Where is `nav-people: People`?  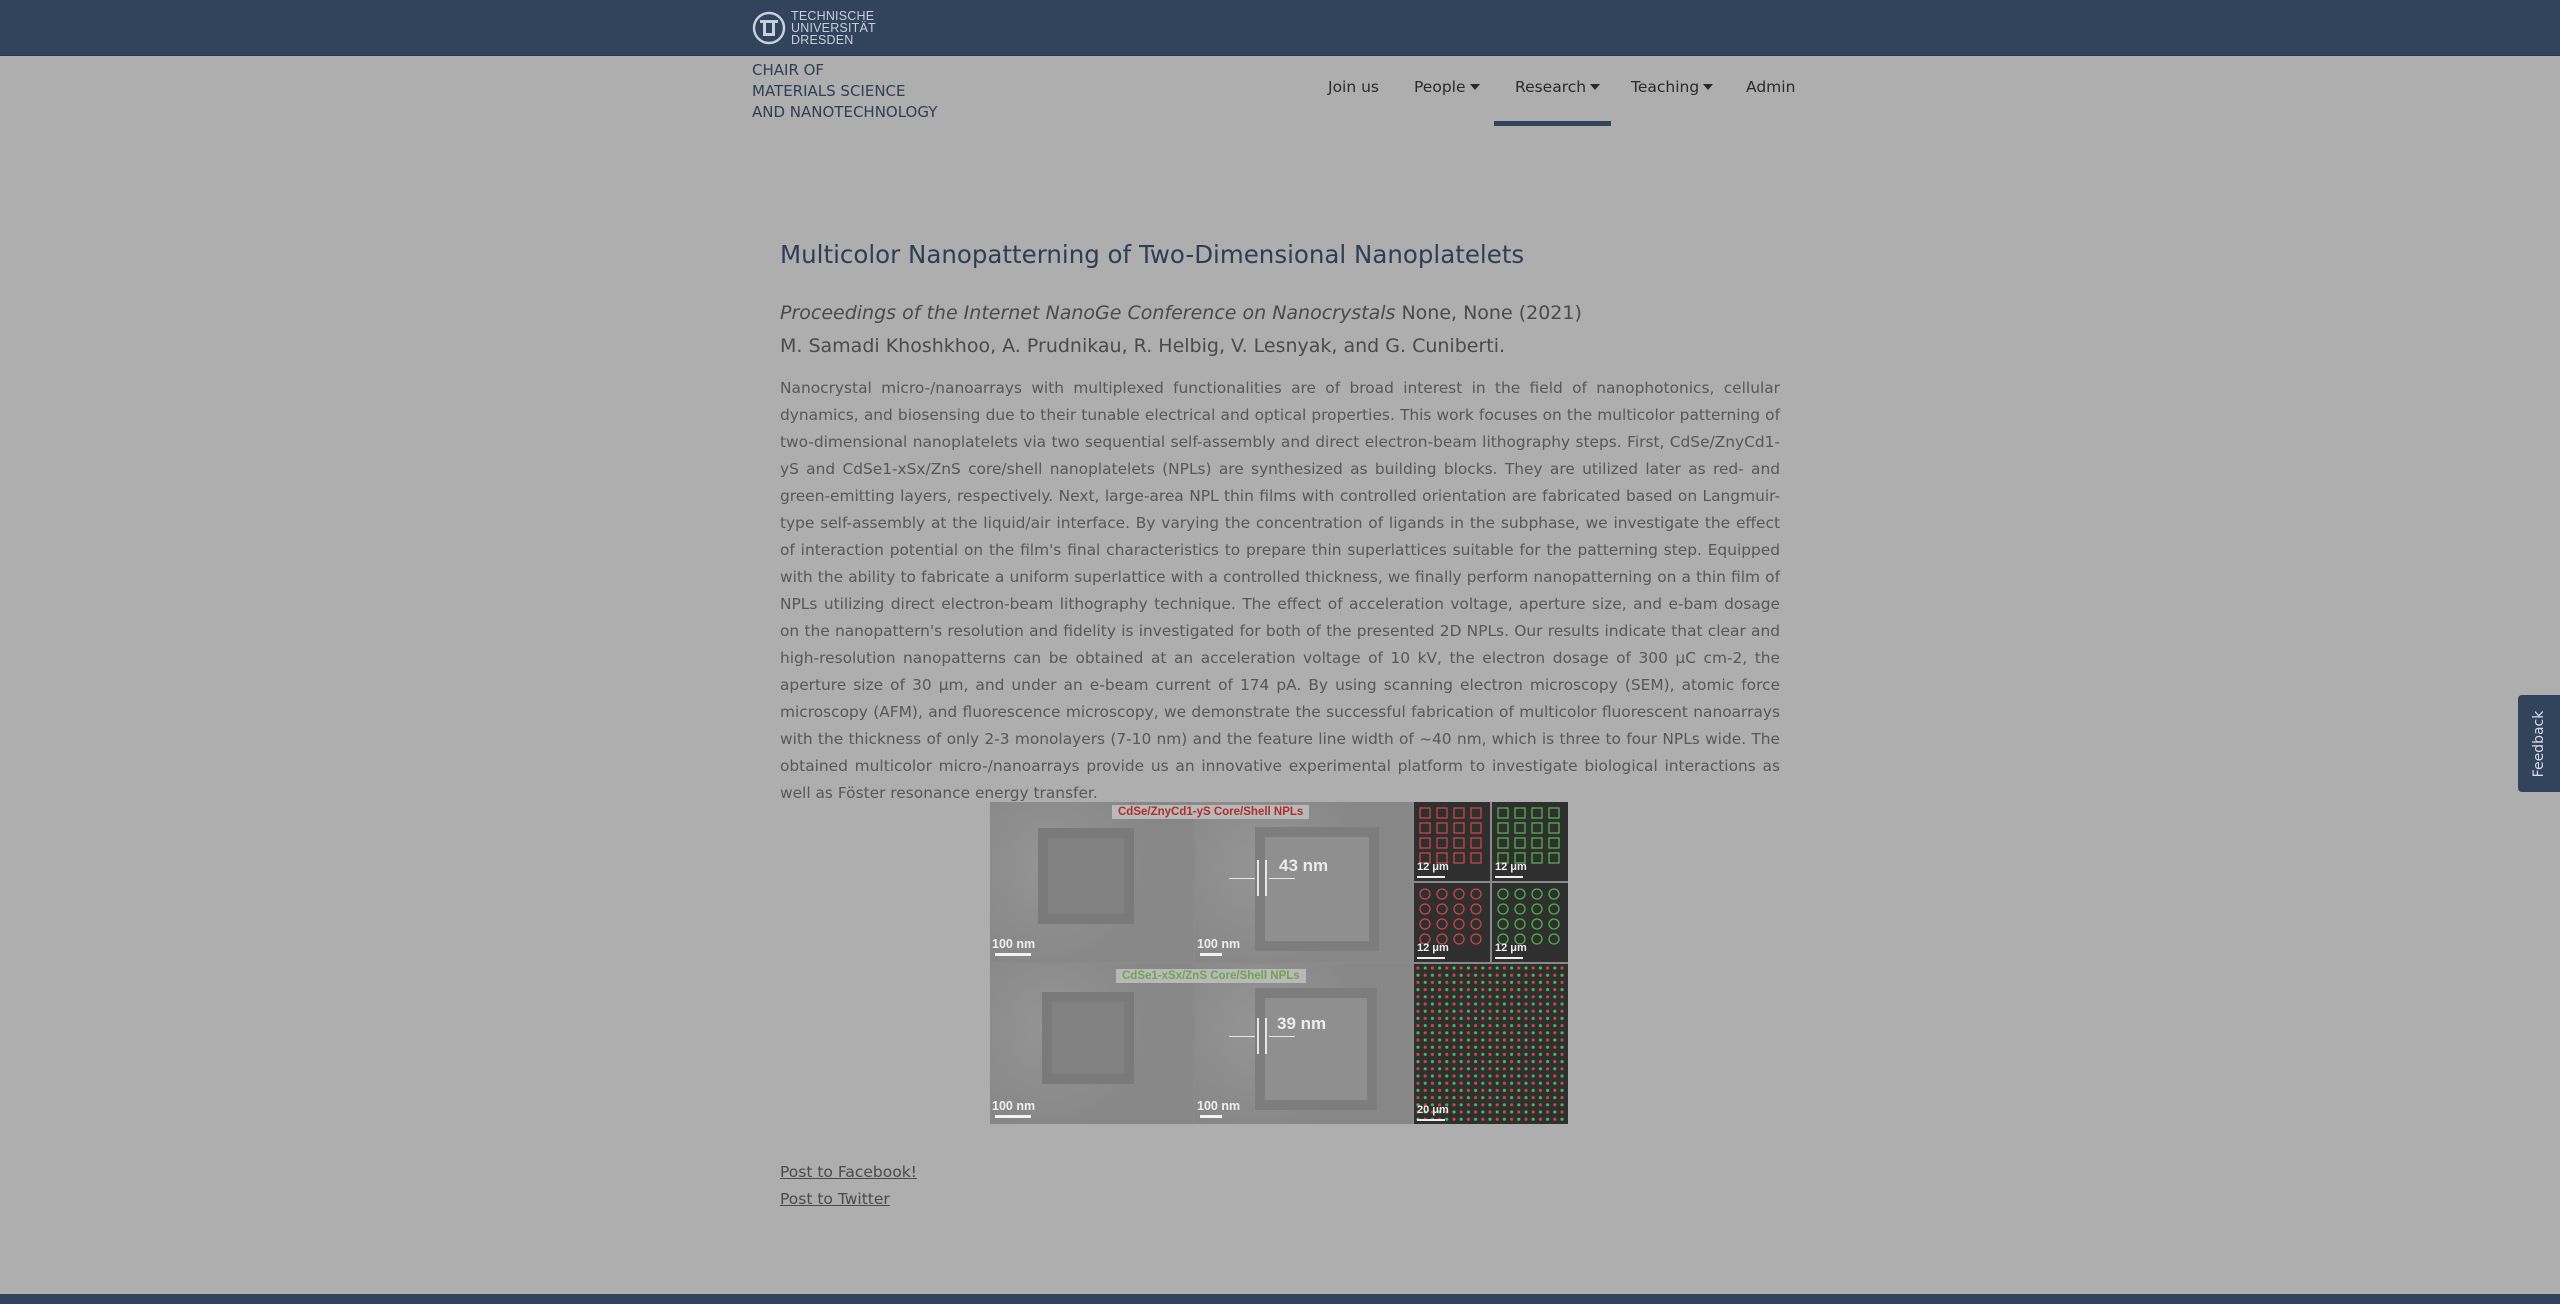 nav-people: People is located at coordinates (1447, 87).